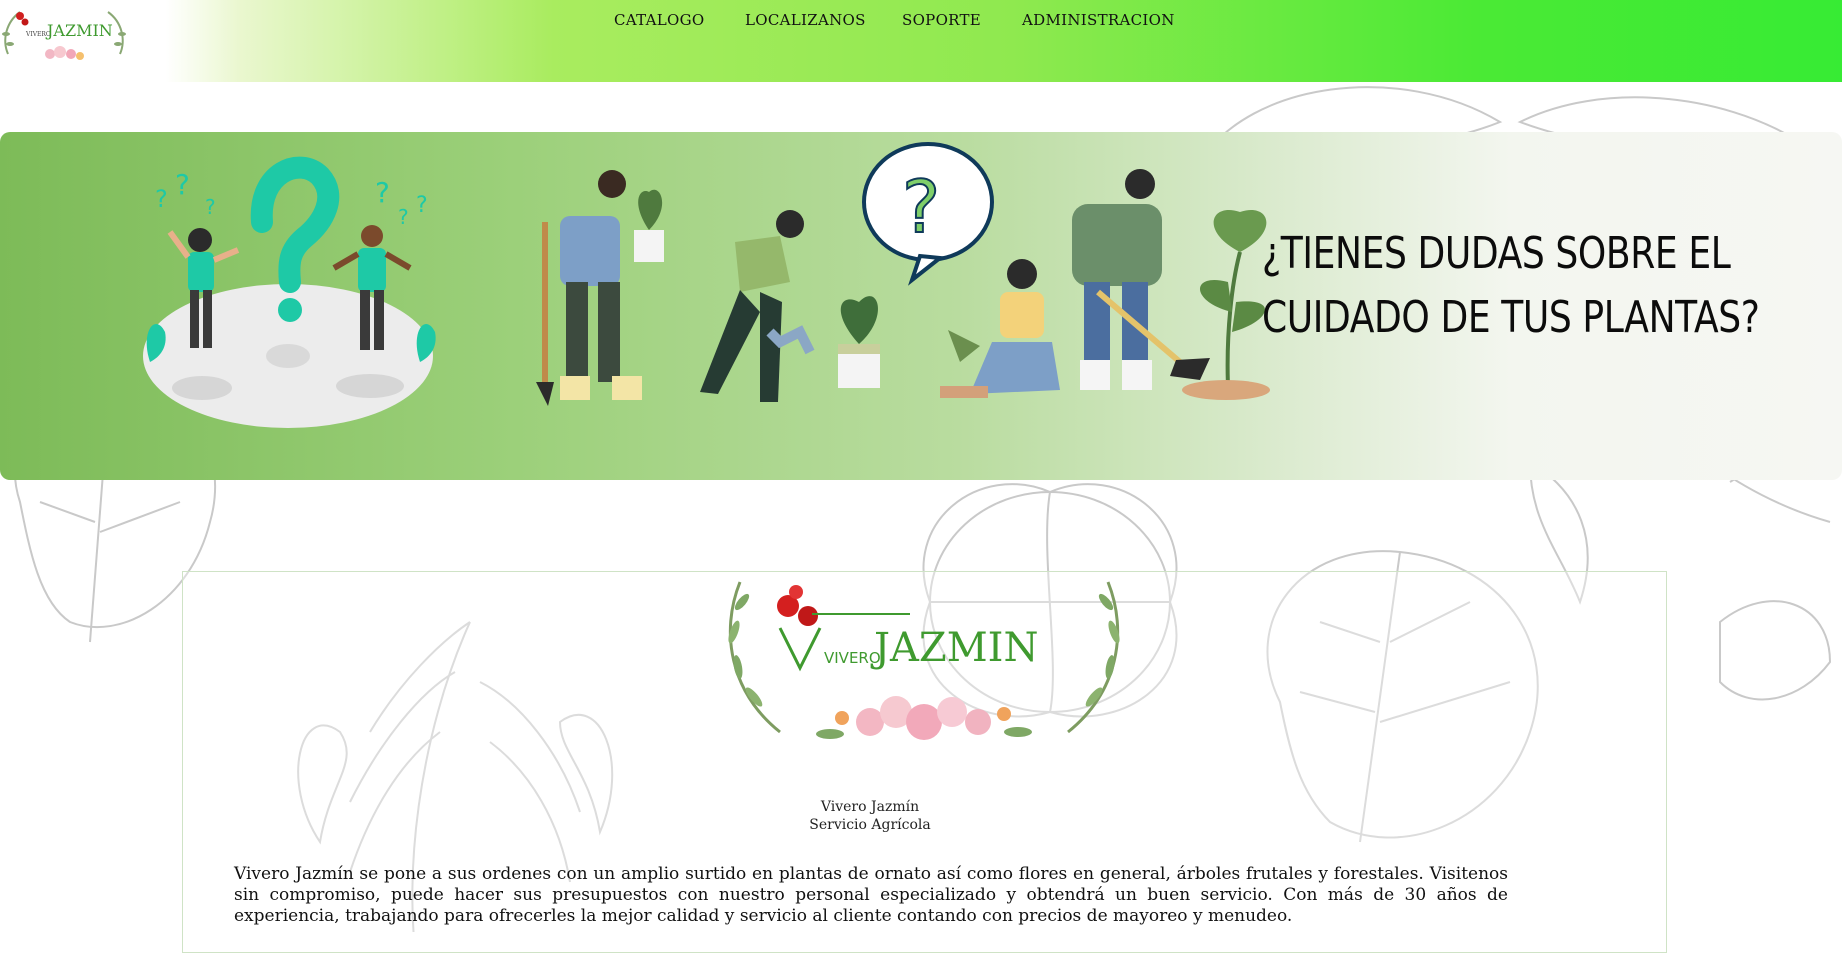 The image size is (1842, 953). I want to click on nav-catalogo: CATALOGO, so click(659, 20).